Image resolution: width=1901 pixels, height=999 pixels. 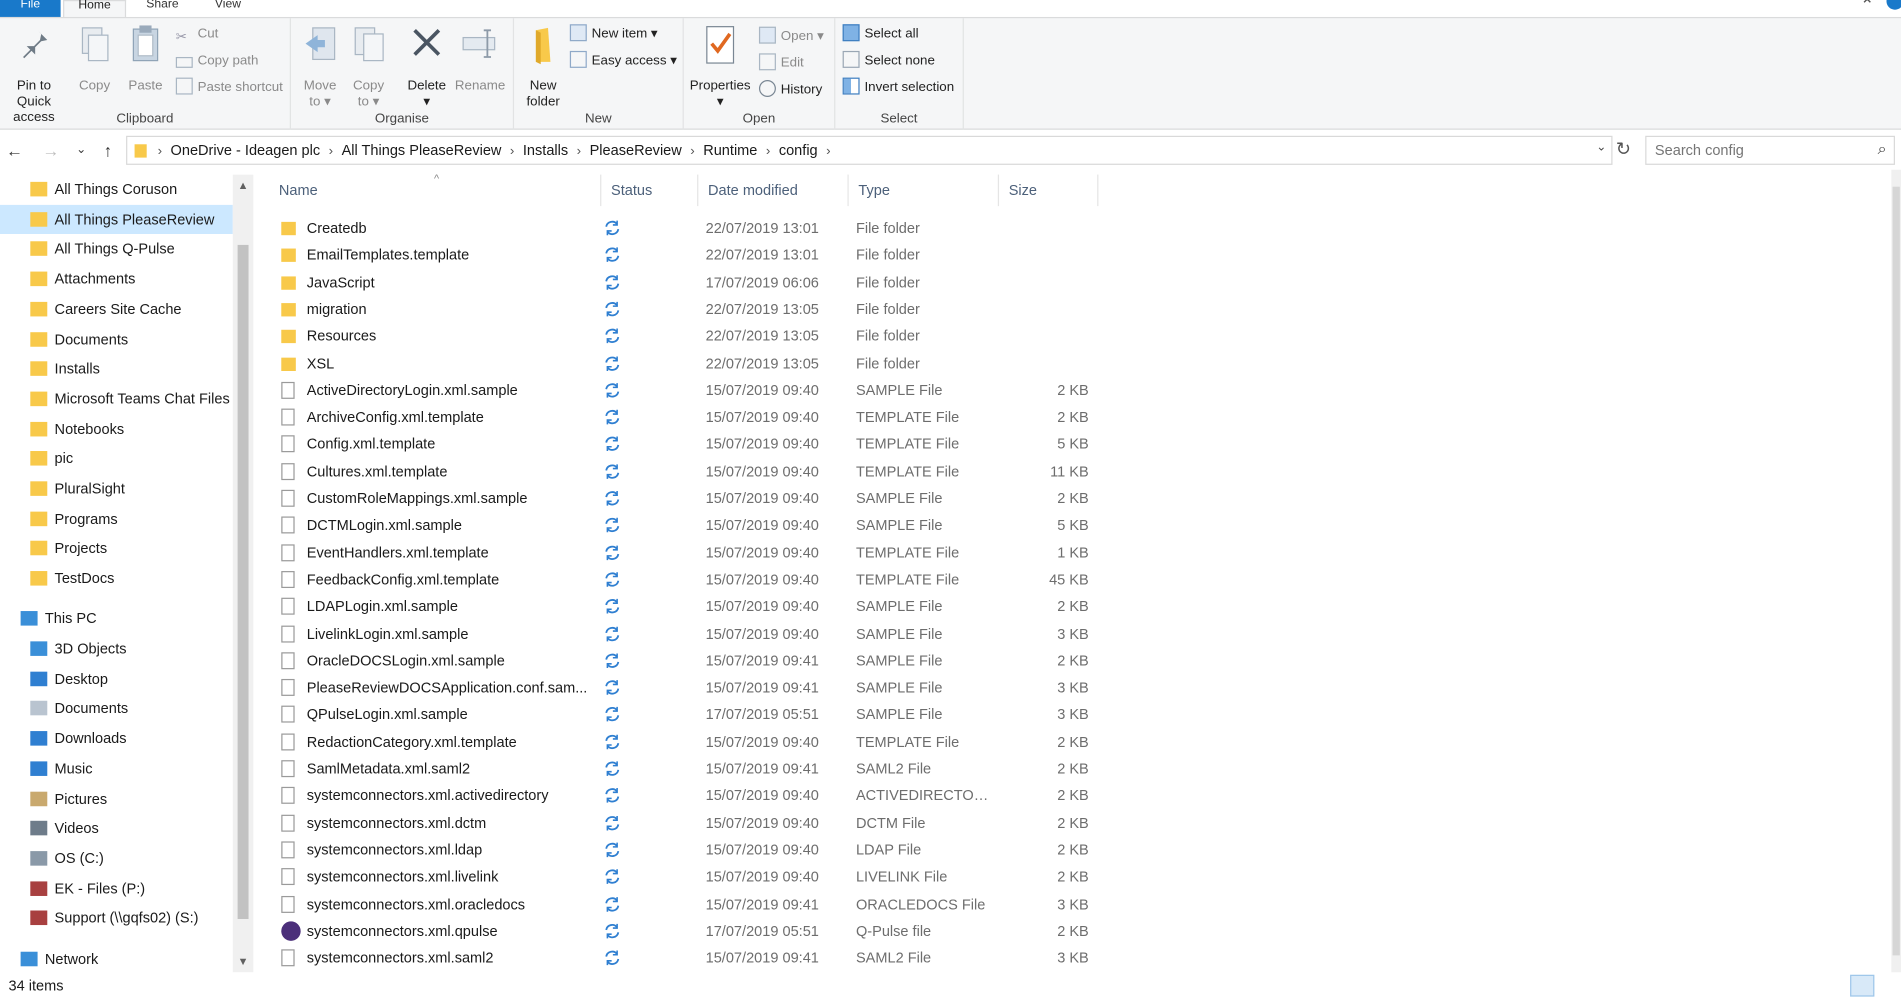 What do you see at coordinates (542, 66) in the screenshot?
I see `new-folder-button: New folder` at bounding box center [542, 66].